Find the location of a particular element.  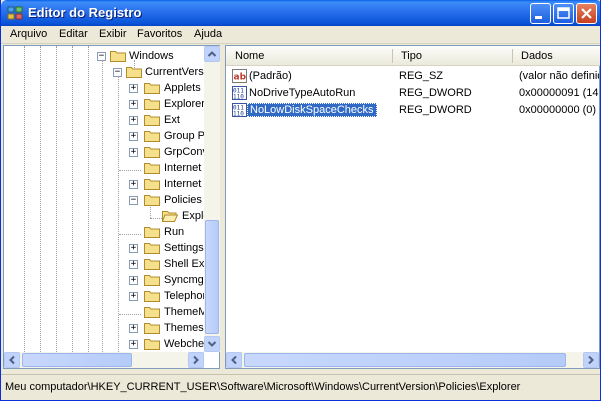

menu-exibir: Exibir is located at coordinates (113, 34).